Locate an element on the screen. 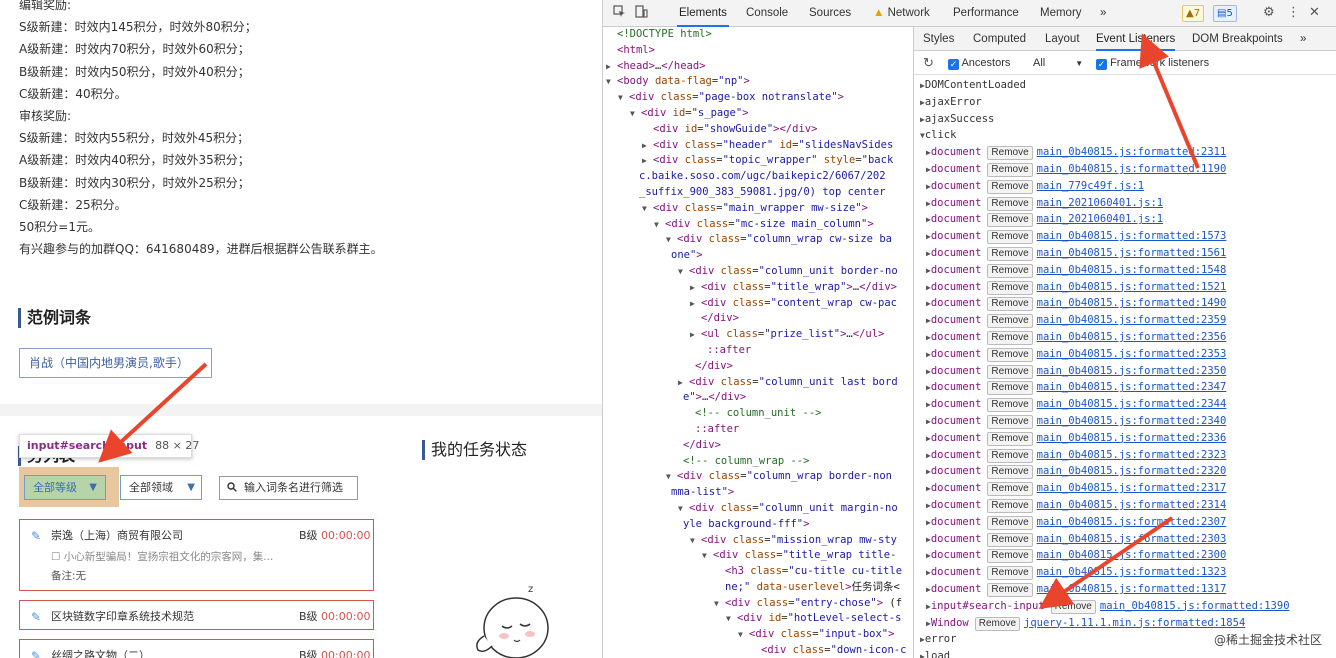 The height and width of the screenshot is (658, 1336). task-card: ✎ 丝绸之路文物（二） B级 00:00:00 is located at coordinates (196, 648).